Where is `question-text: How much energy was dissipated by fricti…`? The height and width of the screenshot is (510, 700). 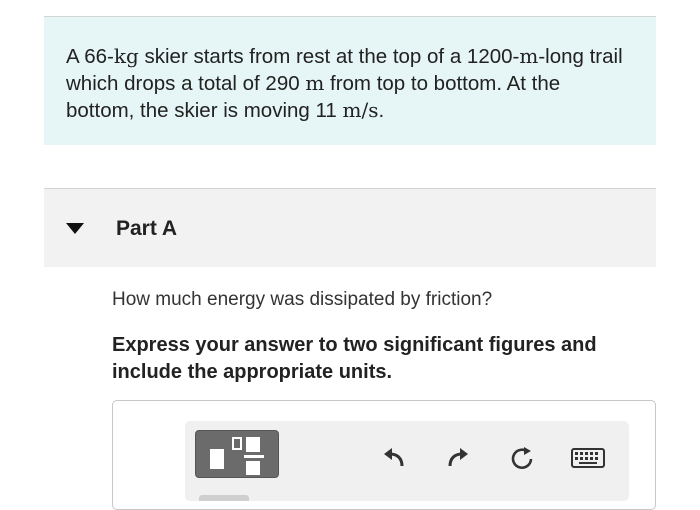
question-text: How much energy was dissipated by fricti… is located at coordinates (302, 299).